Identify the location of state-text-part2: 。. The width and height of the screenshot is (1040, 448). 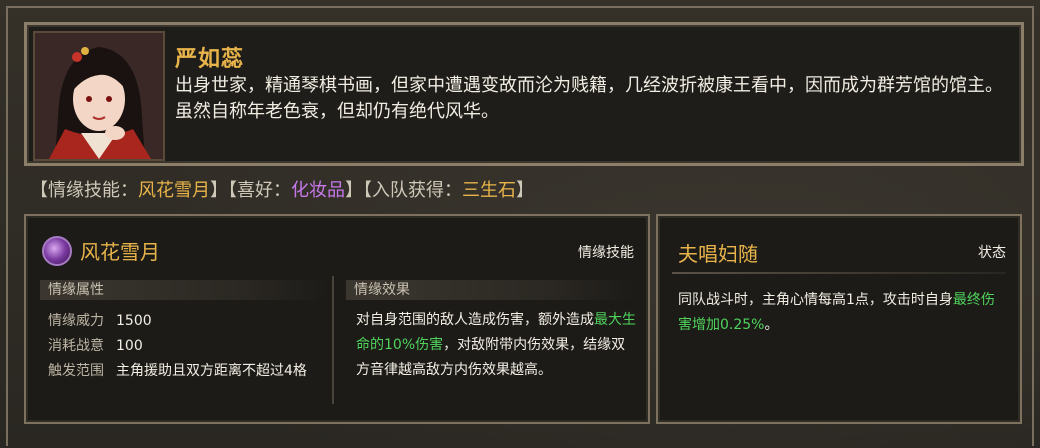
(771, 325).